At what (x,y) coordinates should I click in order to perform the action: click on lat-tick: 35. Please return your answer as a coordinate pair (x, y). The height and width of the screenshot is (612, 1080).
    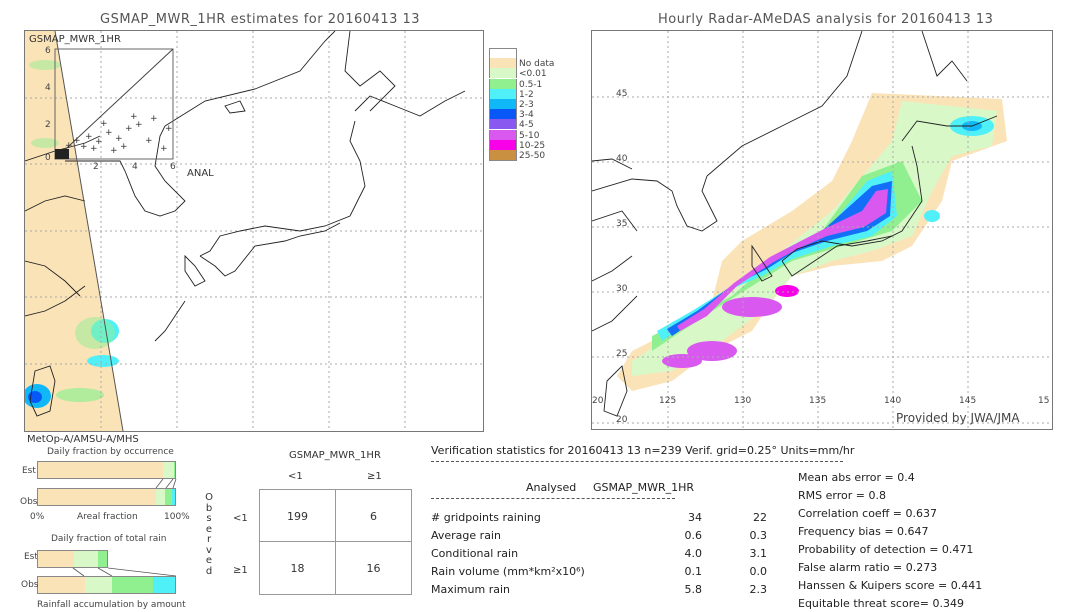
    Looking at the image, I should click on (622, 224).